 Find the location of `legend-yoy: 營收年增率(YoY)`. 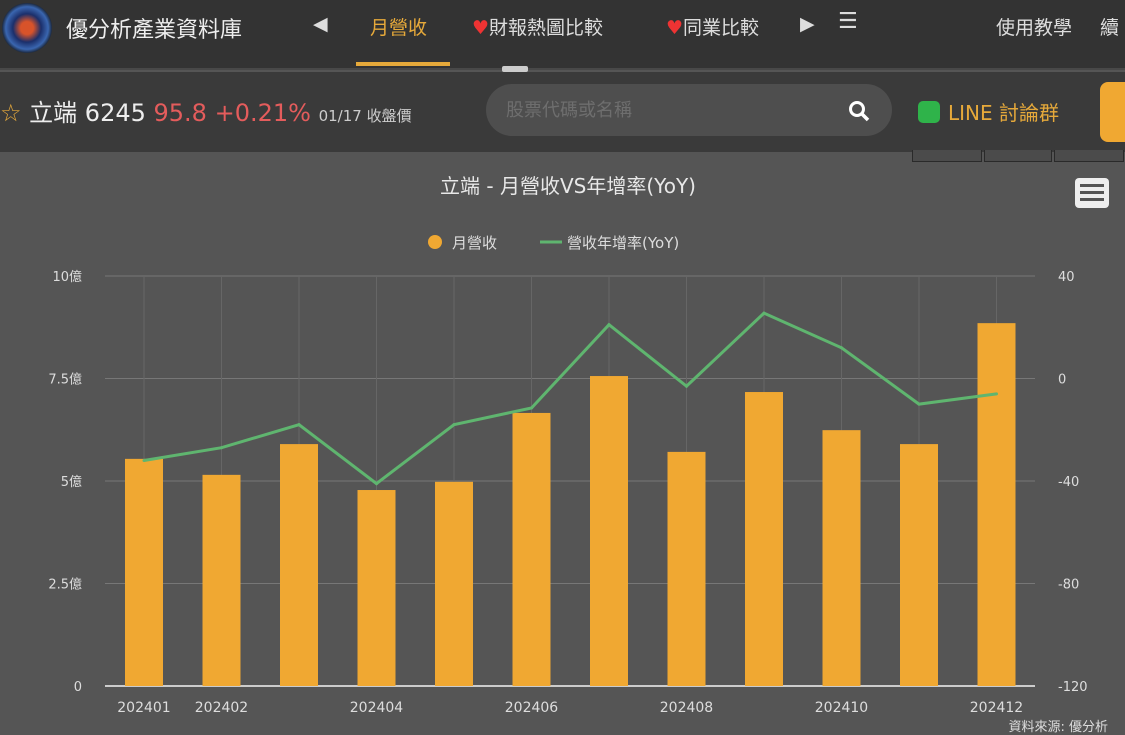

legend-yoy: 營收年增率(YoY) is located at coordinates (623, 243).